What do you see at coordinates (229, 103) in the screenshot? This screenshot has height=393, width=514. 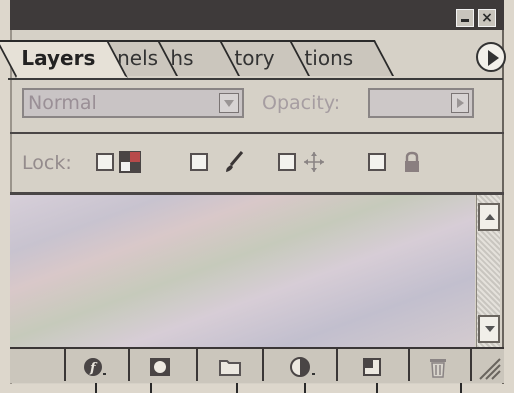 I see `chevron-down-icon` at bounding box center [229, 103].